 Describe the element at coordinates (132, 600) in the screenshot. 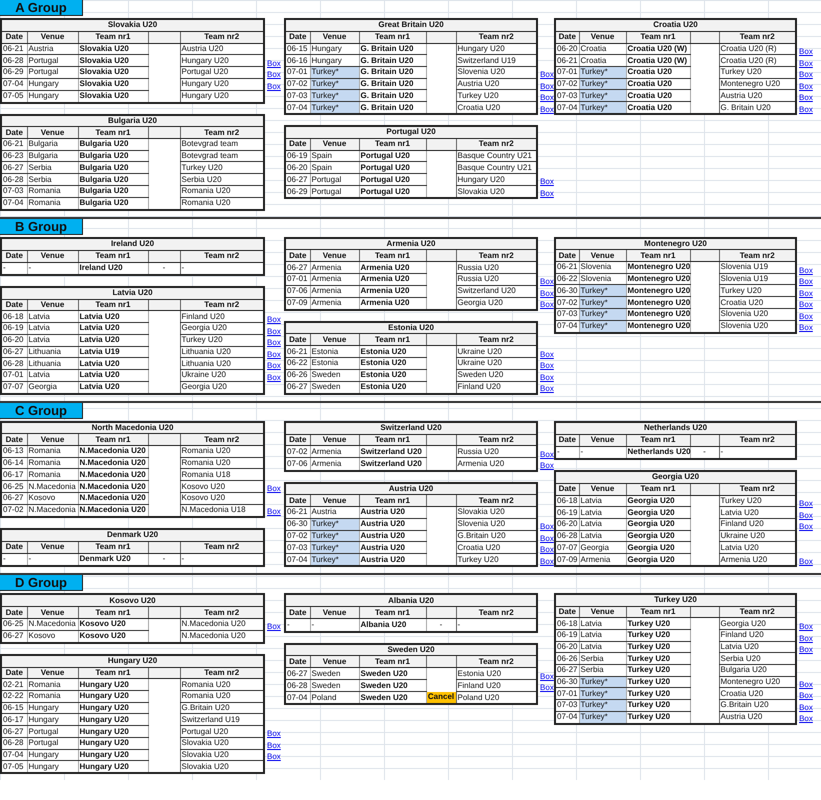

I see `table-title: Kosovo U20` at that location.